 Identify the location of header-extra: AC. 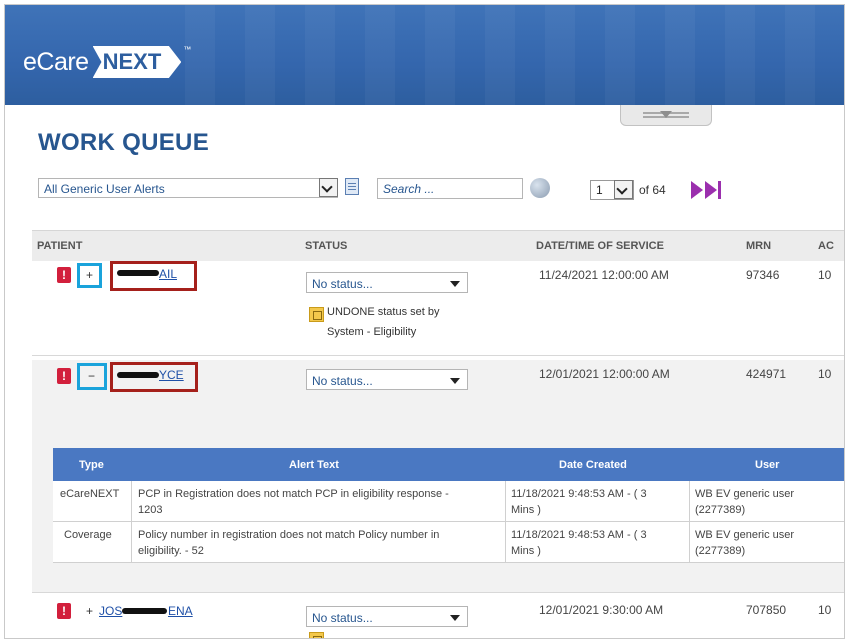
(826, 246).